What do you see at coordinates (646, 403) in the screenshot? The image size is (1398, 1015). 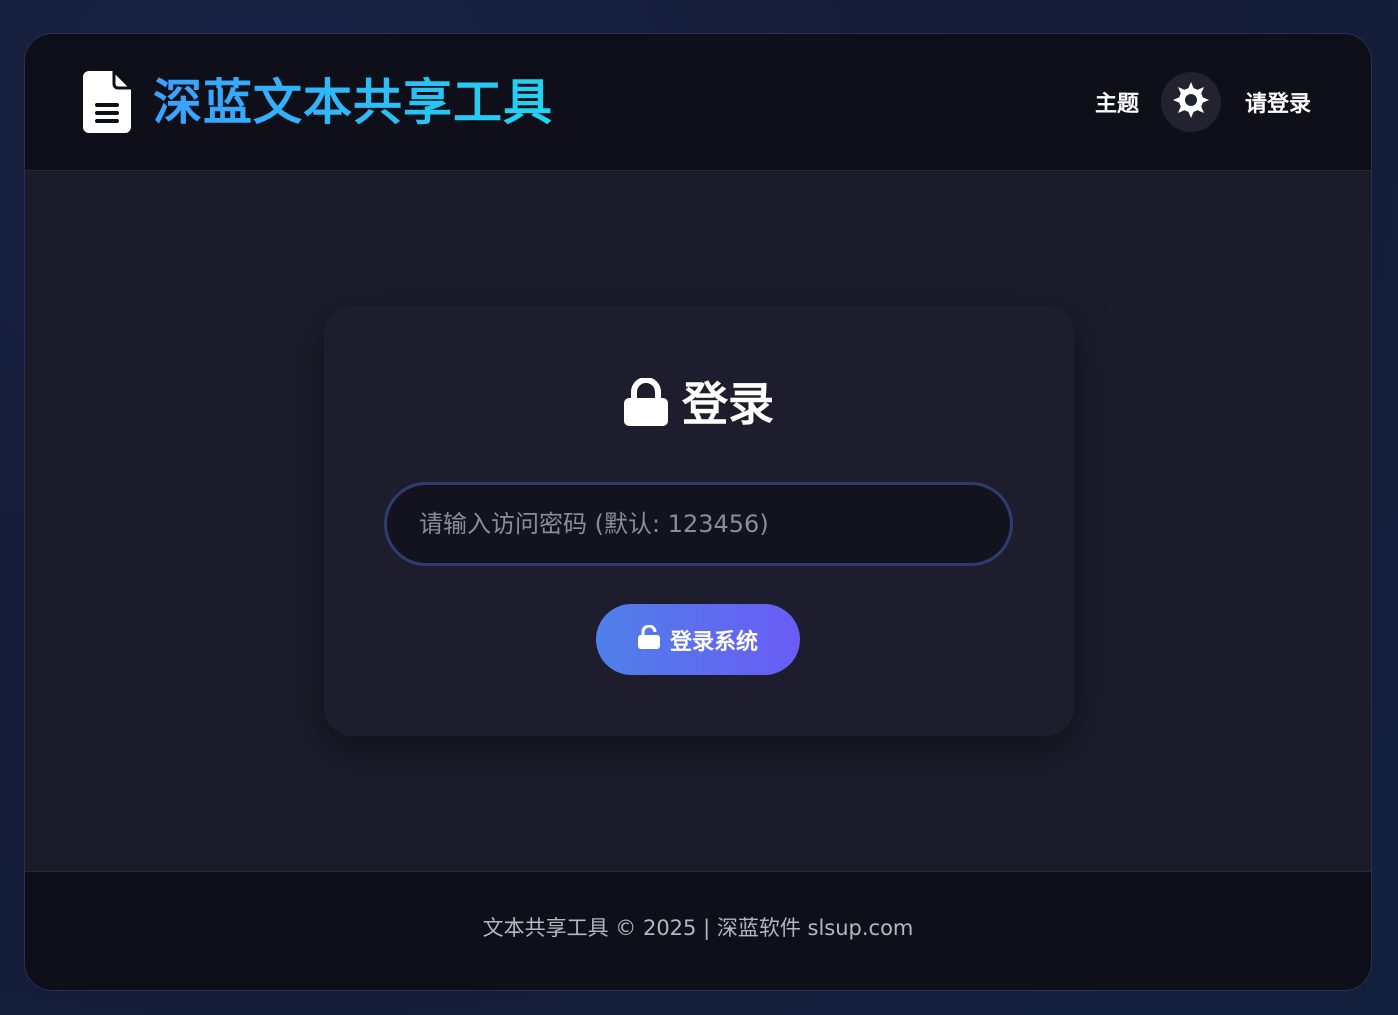 I see `lock-icon` at bounding box center [646, 403].